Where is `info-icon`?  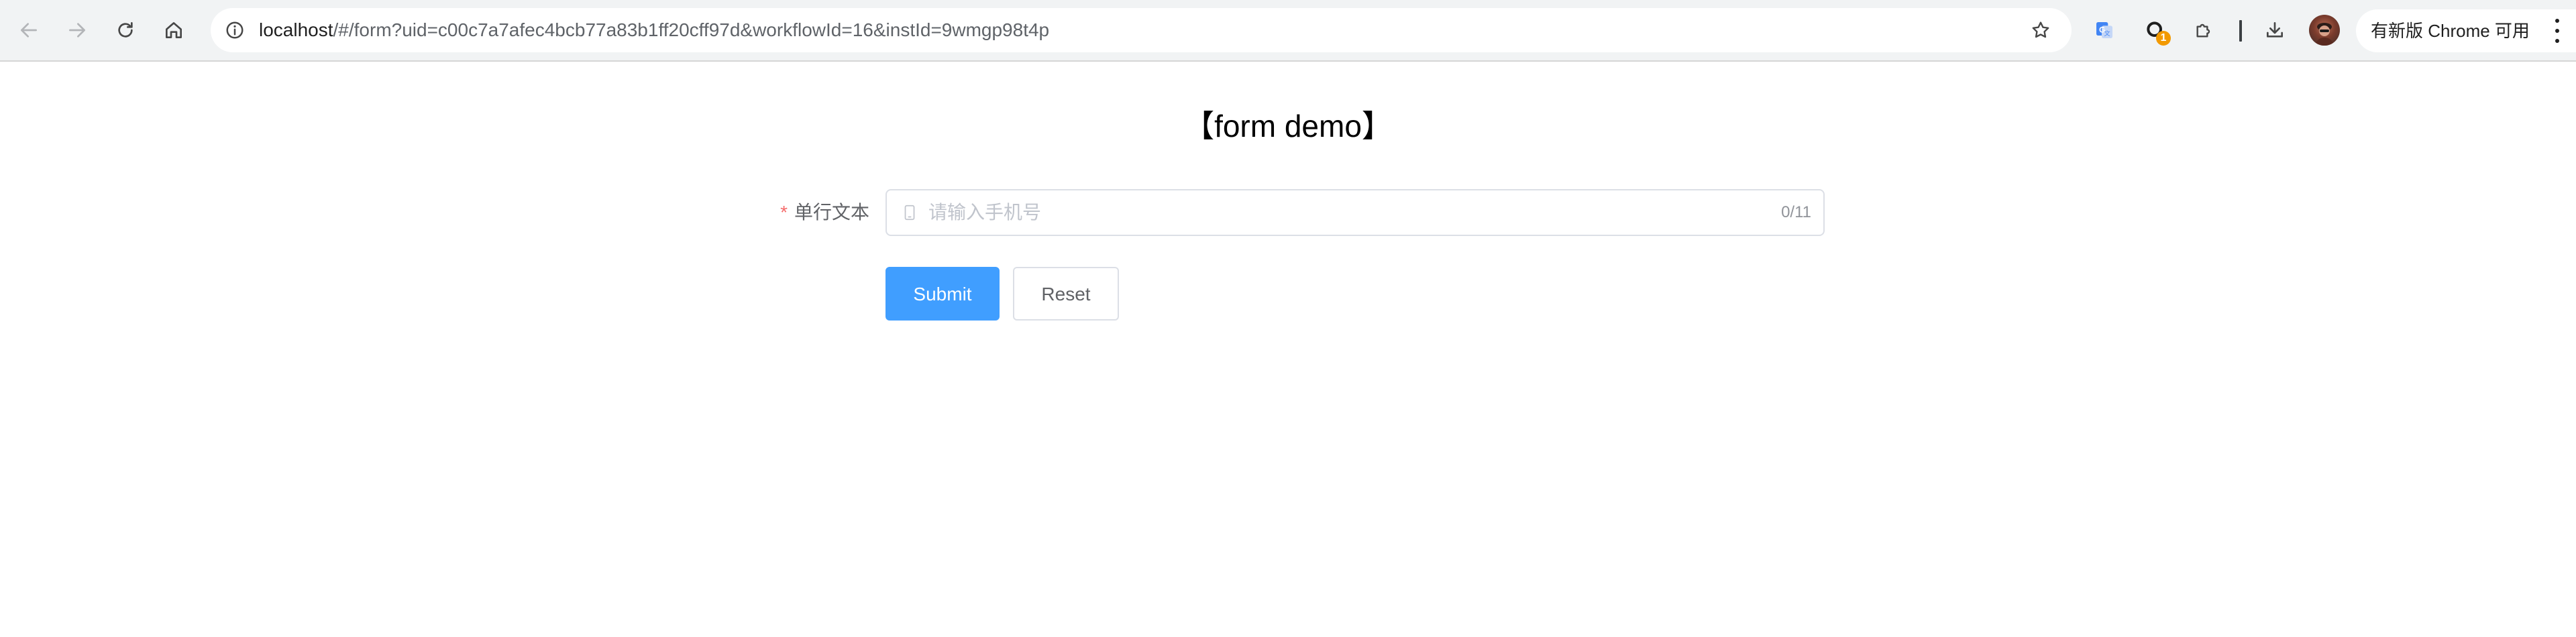 info-icon is located at coordinates (235, 30).